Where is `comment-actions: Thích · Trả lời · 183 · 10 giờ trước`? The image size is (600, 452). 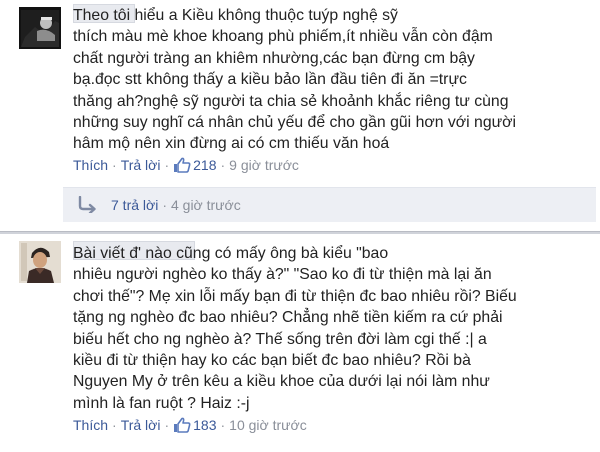 comment-actions: Thích · Trả lời · 183 · 10 giờ trước is located at coordinates (190, 425).